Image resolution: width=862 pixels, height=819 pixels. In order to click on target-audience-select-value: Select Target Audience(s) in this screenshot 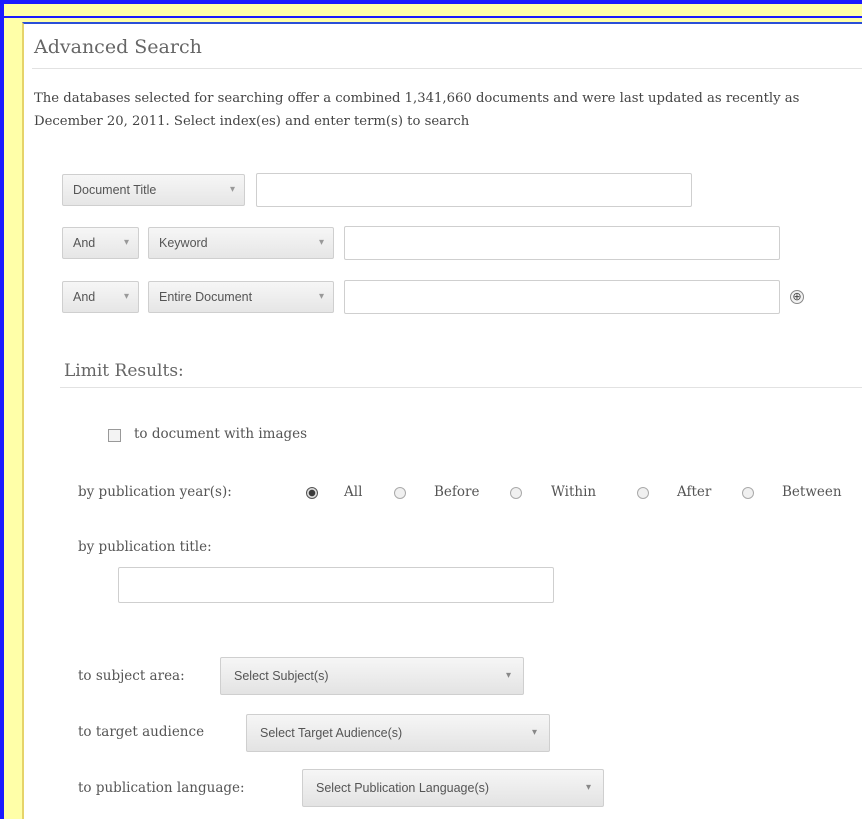, I will do `click(331, 733)`.